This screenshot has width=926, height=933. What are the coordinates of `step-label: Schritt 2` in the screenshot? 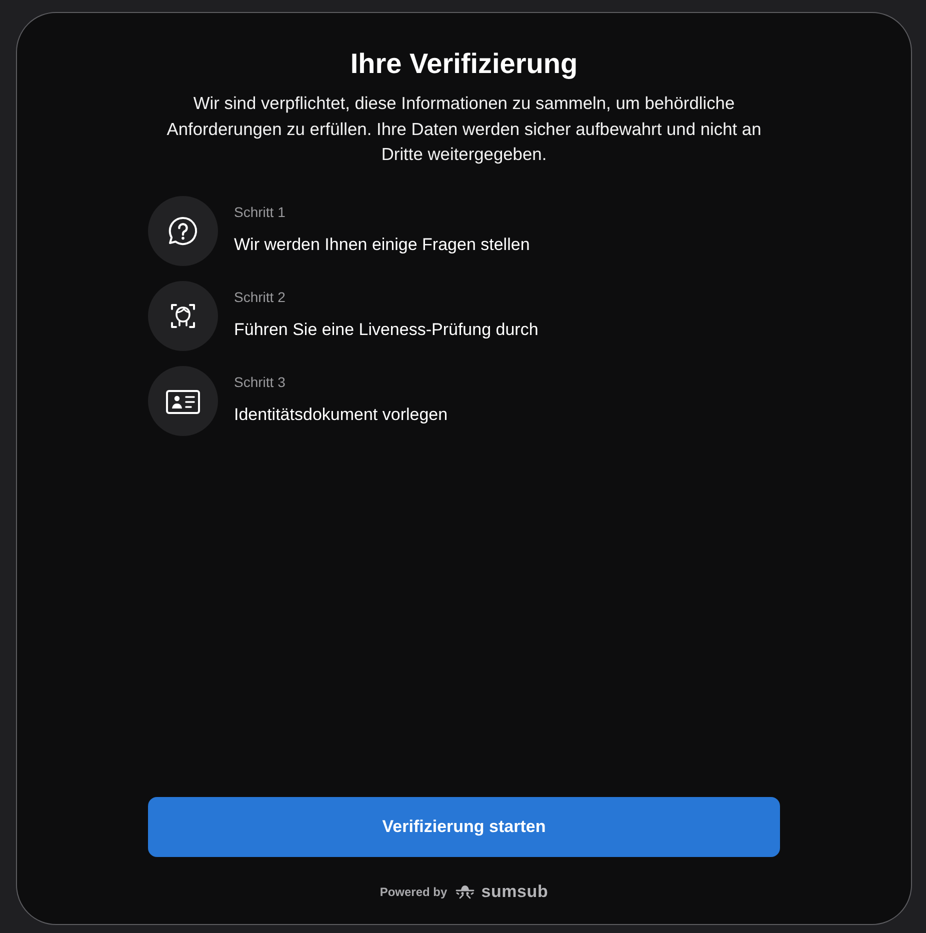 It's located at (260, 297).